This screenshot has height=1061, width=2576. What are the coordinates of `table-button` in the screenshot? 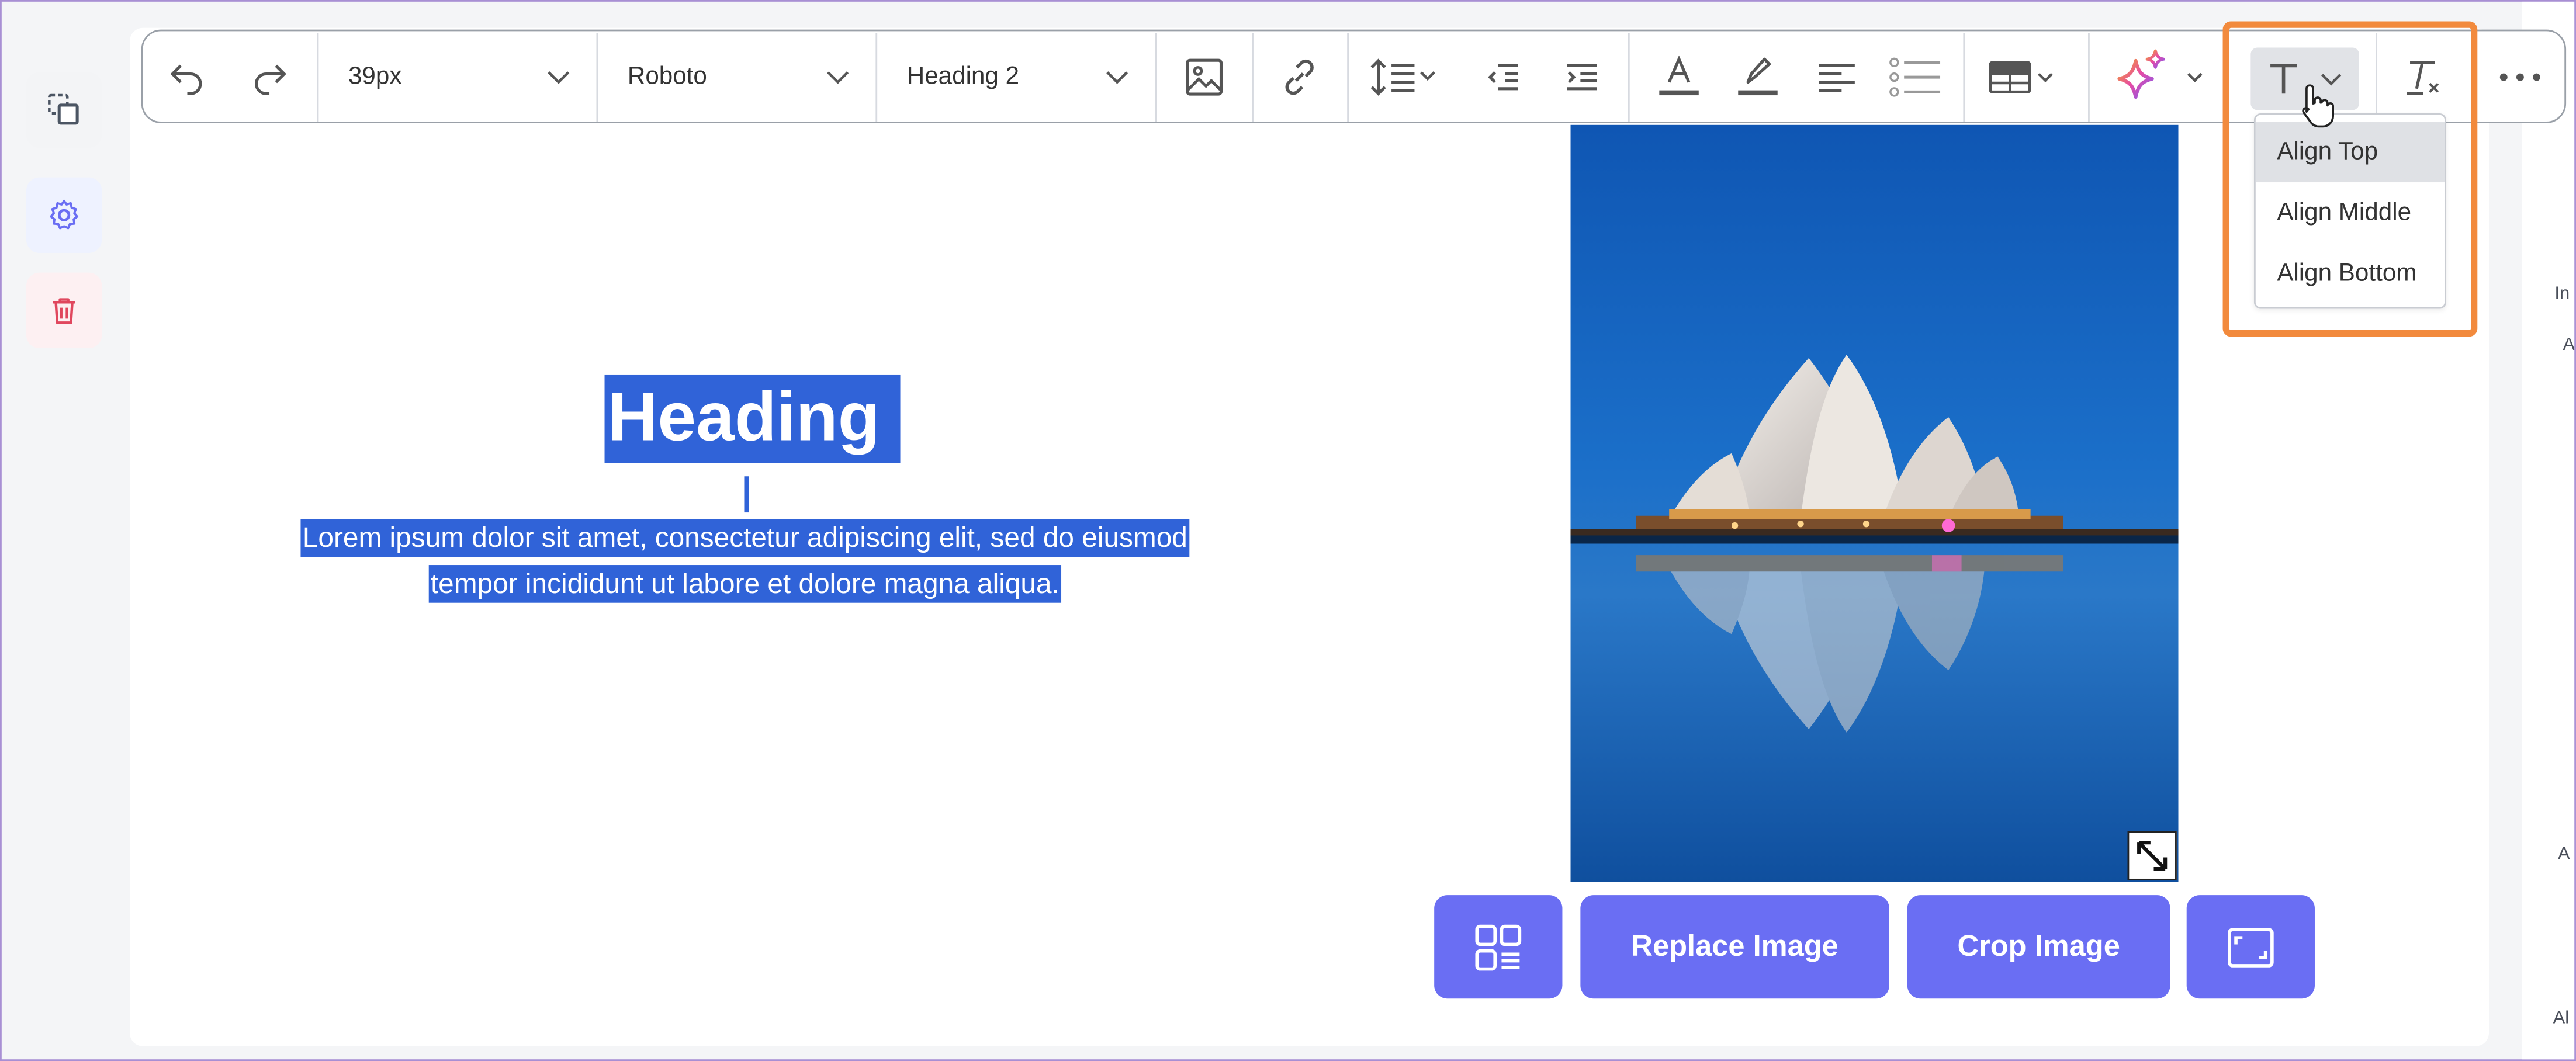 It's located at (2026, 76).